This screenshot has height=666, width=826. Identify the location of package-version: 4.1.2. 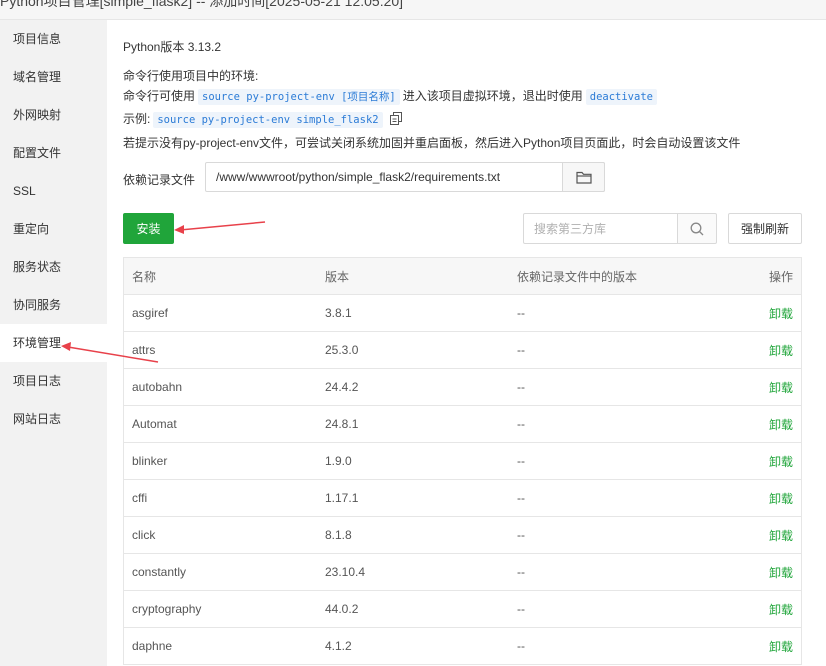
(338, 646).